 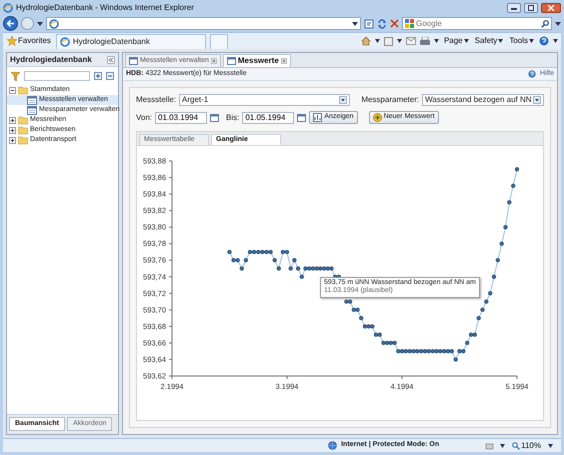 What do you see at coordinates (489, 41) in the screenshot?
I see `menu-button: Safety` at bounding box center [489, 41].